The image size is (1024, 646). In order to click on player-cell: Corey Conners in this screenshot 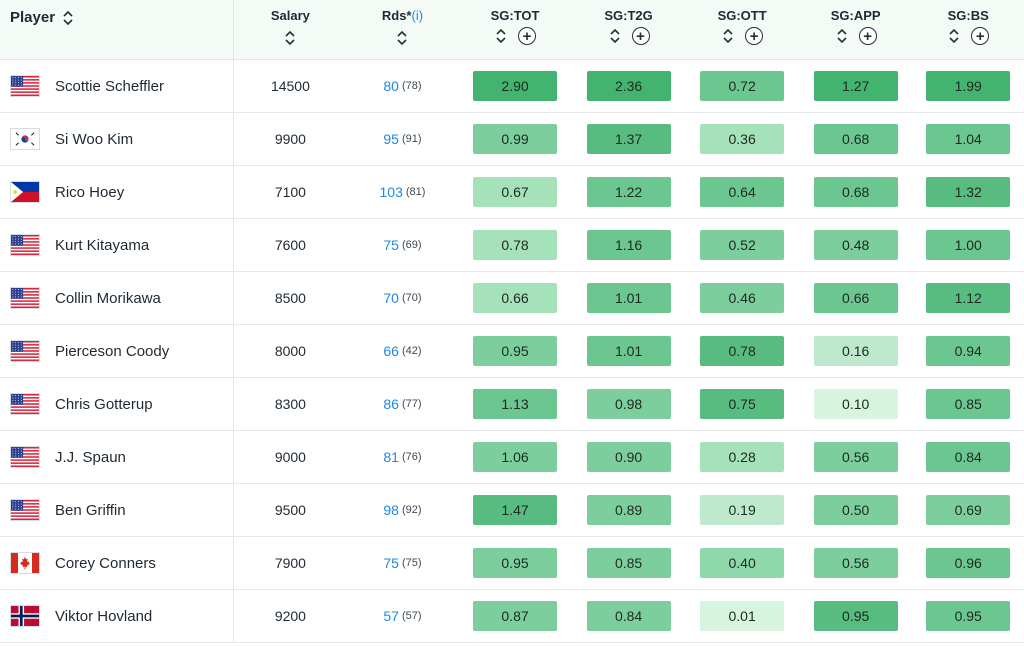, I will do `click(117, 563)`.